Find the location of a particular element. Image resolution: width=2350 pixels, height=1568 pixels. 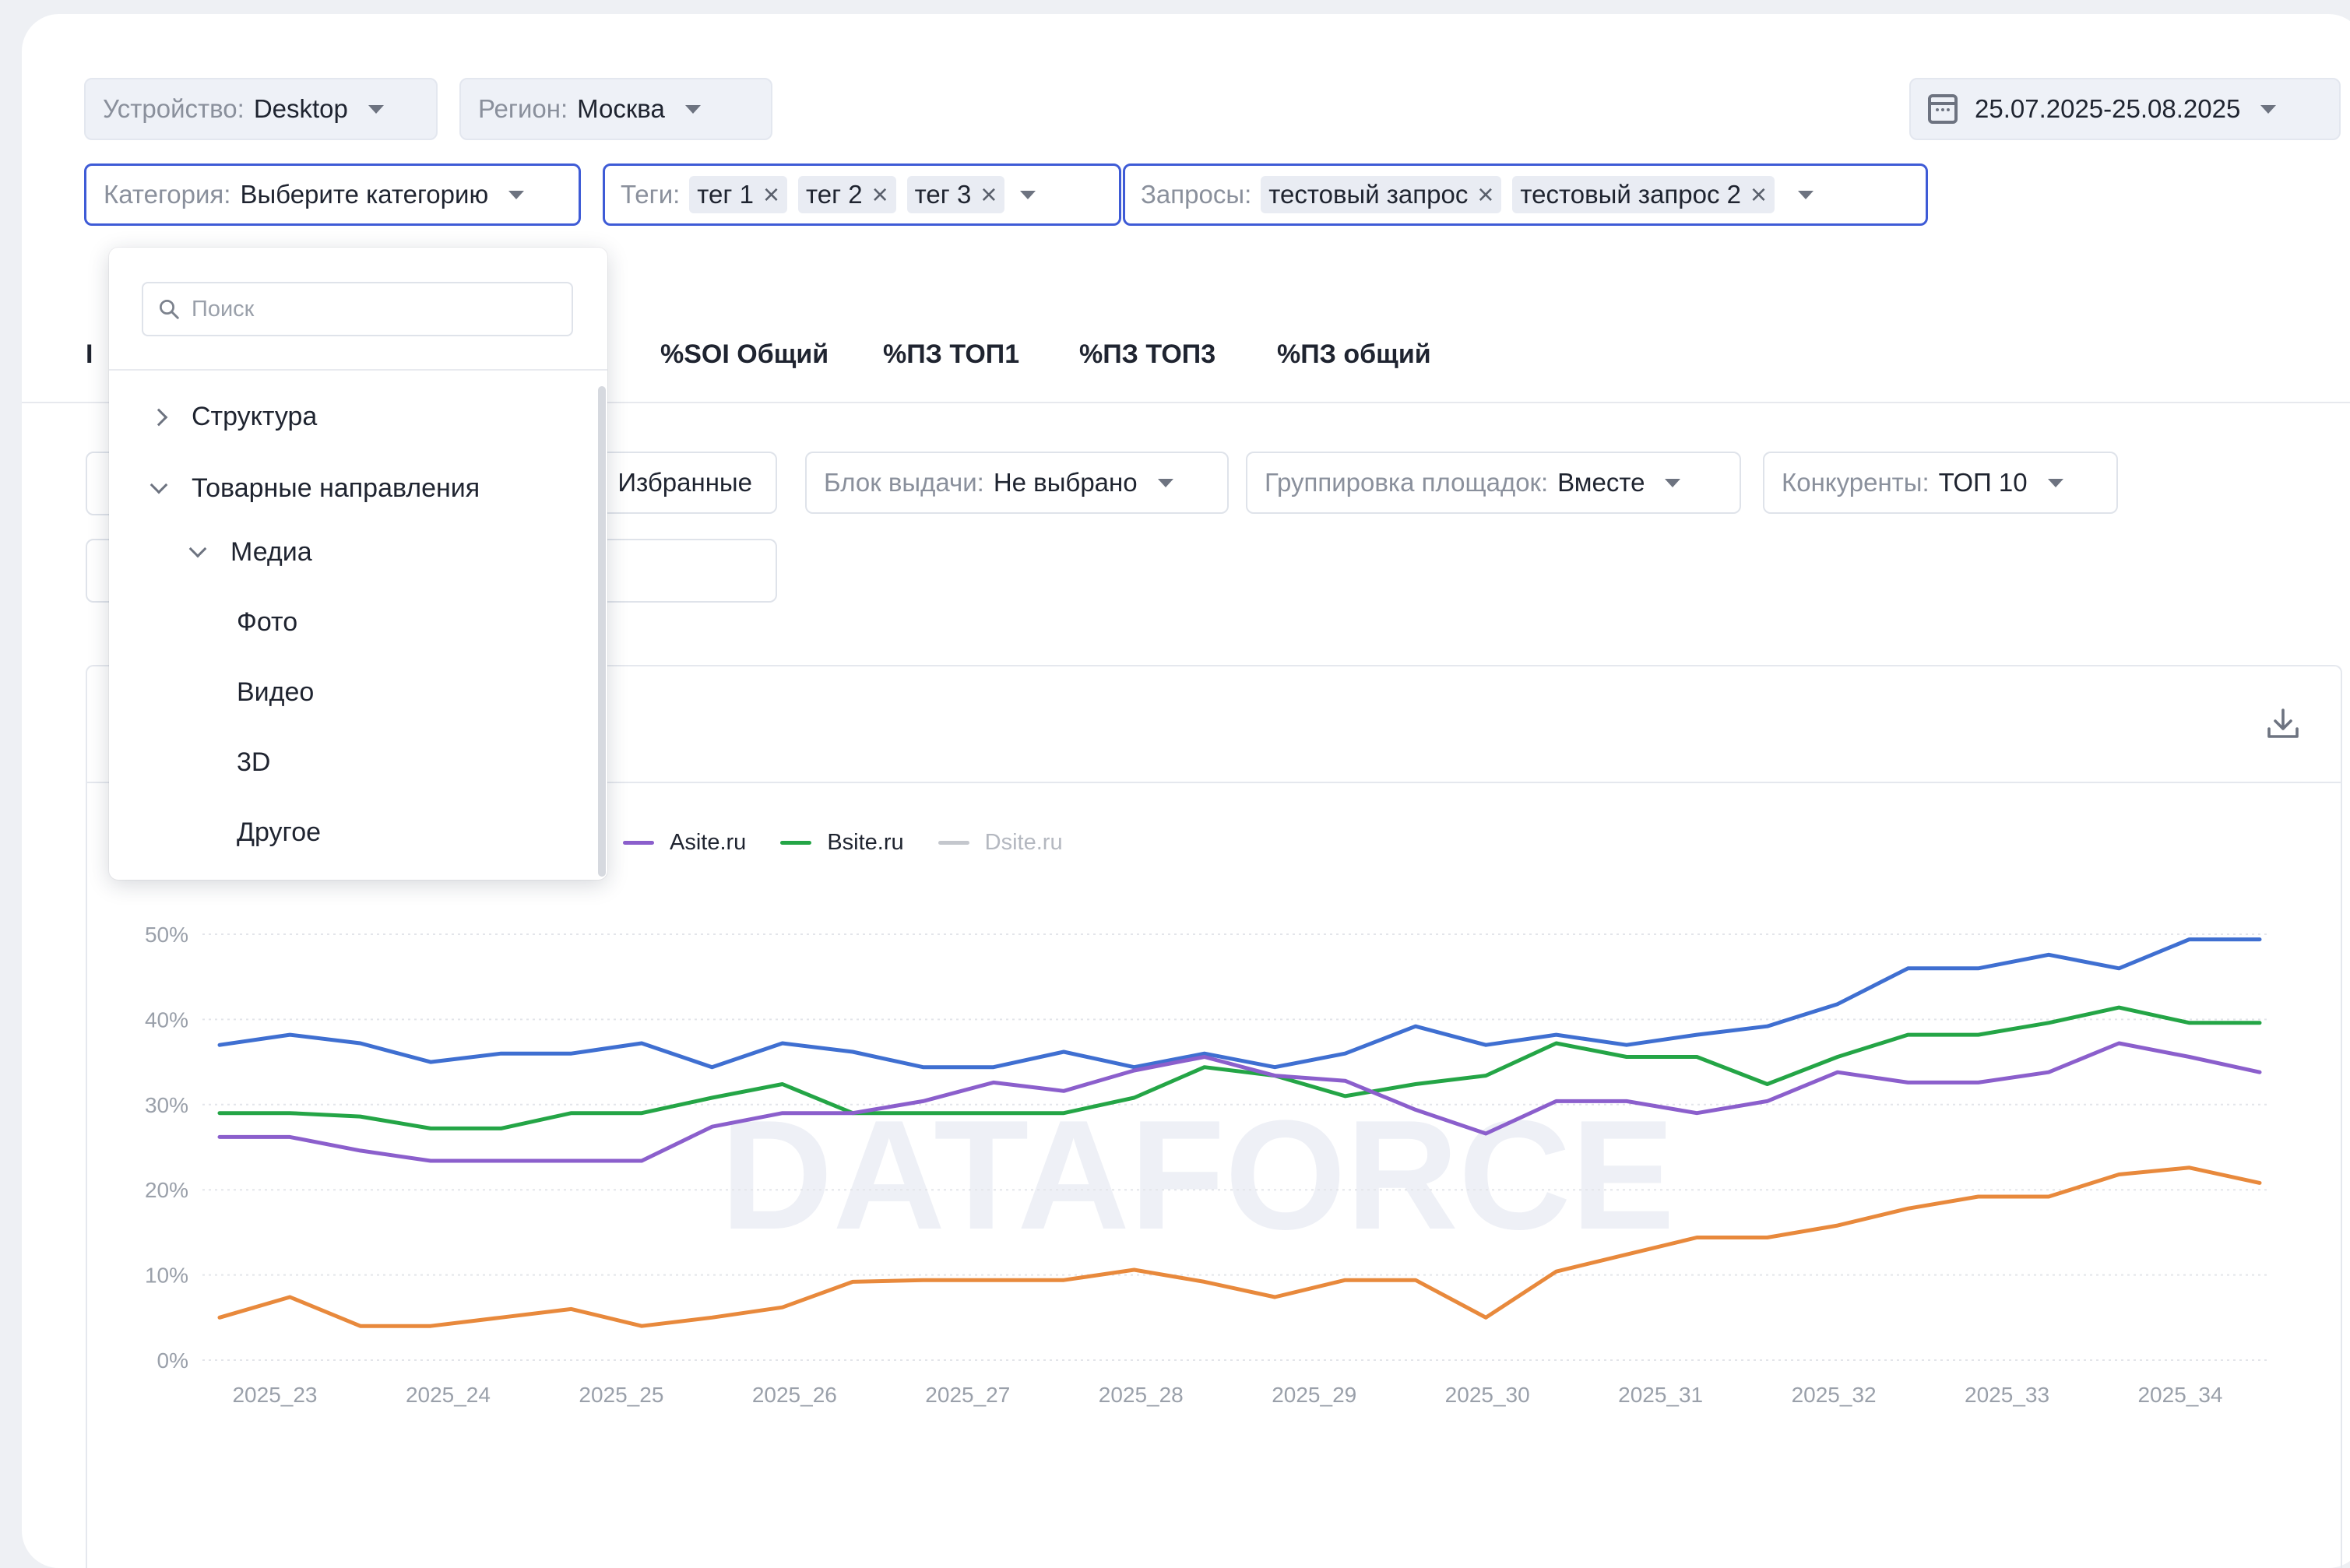

tree-item-photo: Фото is located at coordinates (267, 622).